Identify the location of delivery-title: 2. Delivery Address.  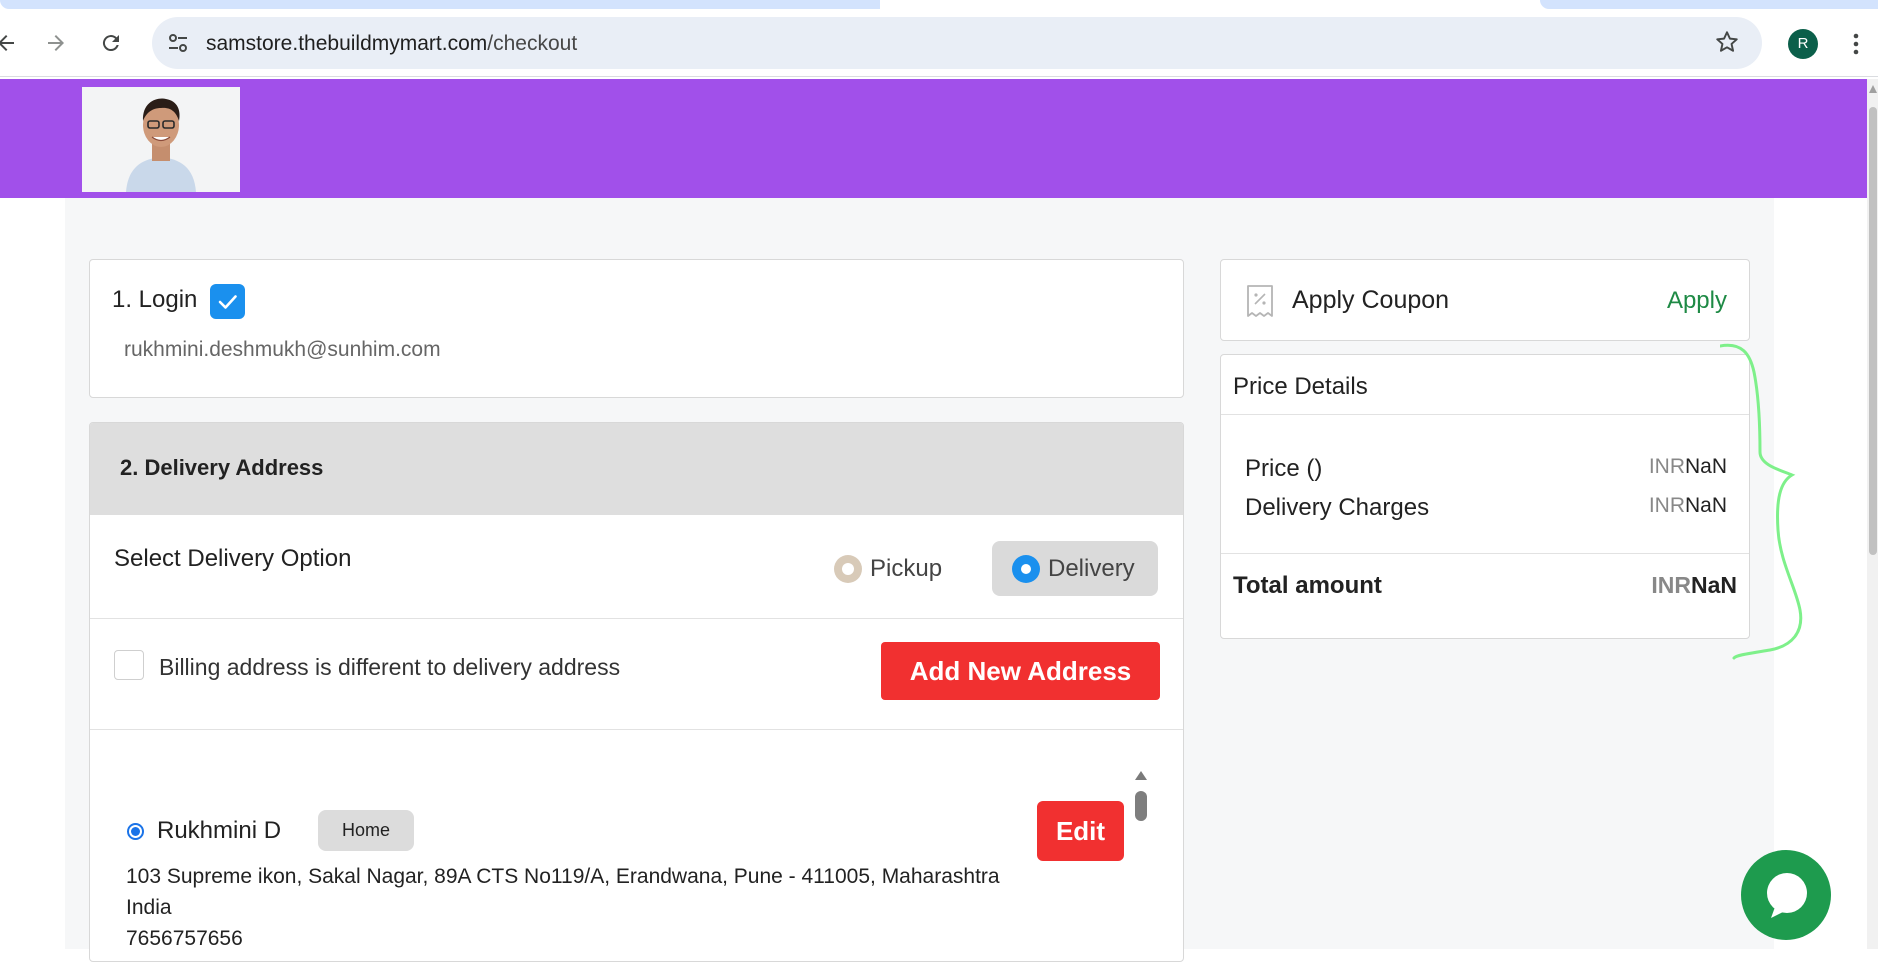
(222, 467).